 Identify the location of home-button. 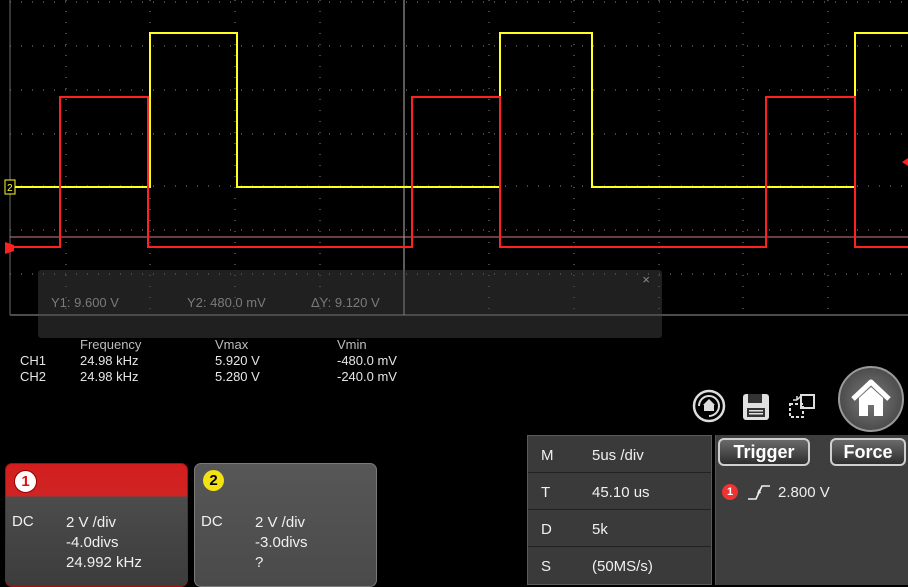
(871, 399).